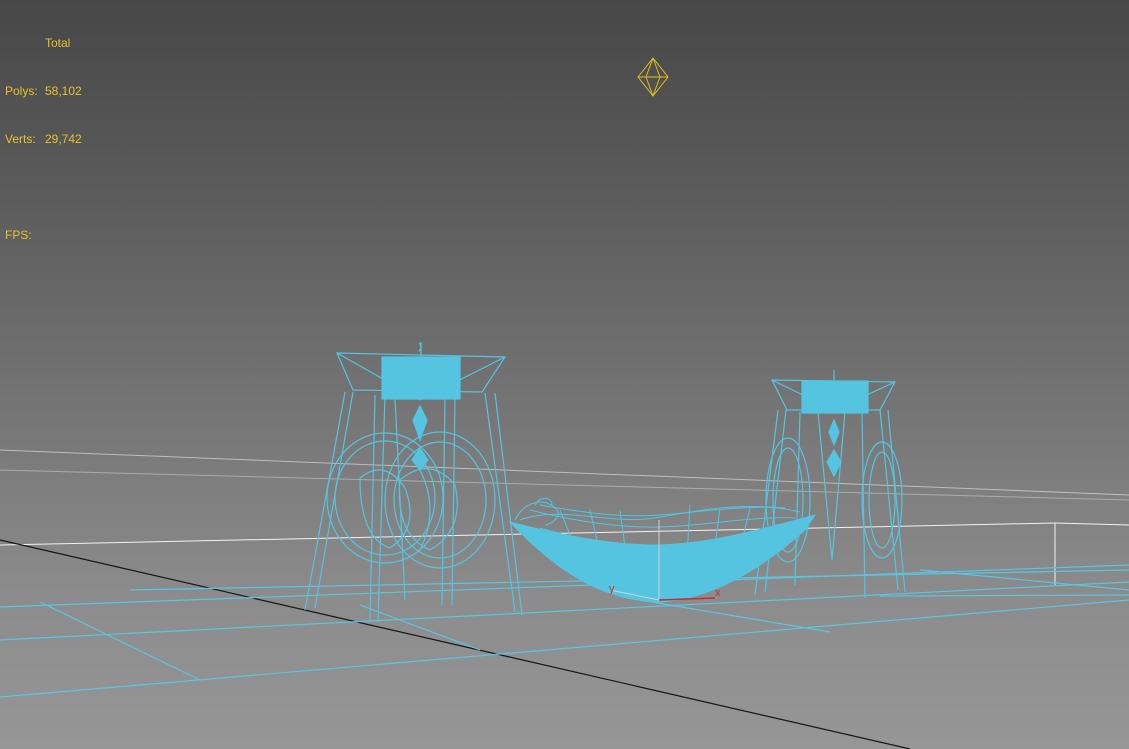  Describe the element at coordinates (413, 482) in the screenshot. I see `left-candle-stand` at that location.